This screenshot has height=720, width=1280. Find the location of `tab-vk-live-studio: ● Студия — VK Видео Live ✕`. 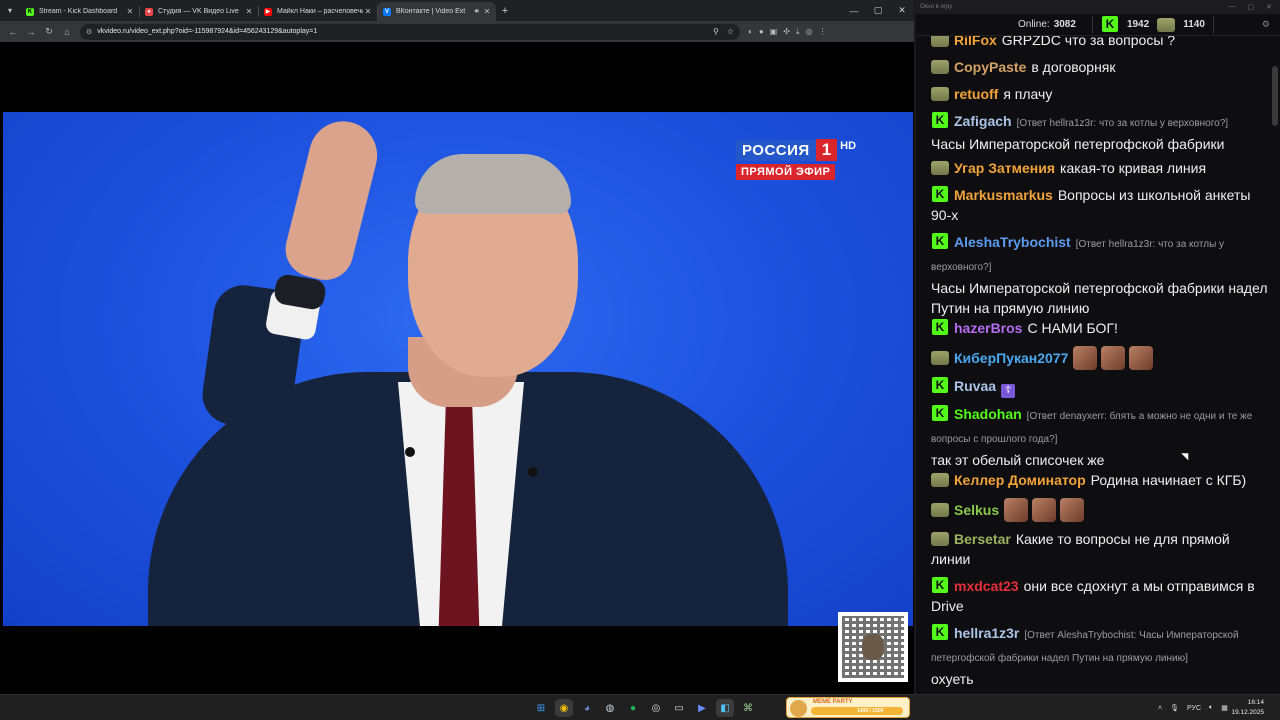

tab-vk-live-studio: ● Студия — VK Видео Live ✕ is located at coordinates (198, 11).